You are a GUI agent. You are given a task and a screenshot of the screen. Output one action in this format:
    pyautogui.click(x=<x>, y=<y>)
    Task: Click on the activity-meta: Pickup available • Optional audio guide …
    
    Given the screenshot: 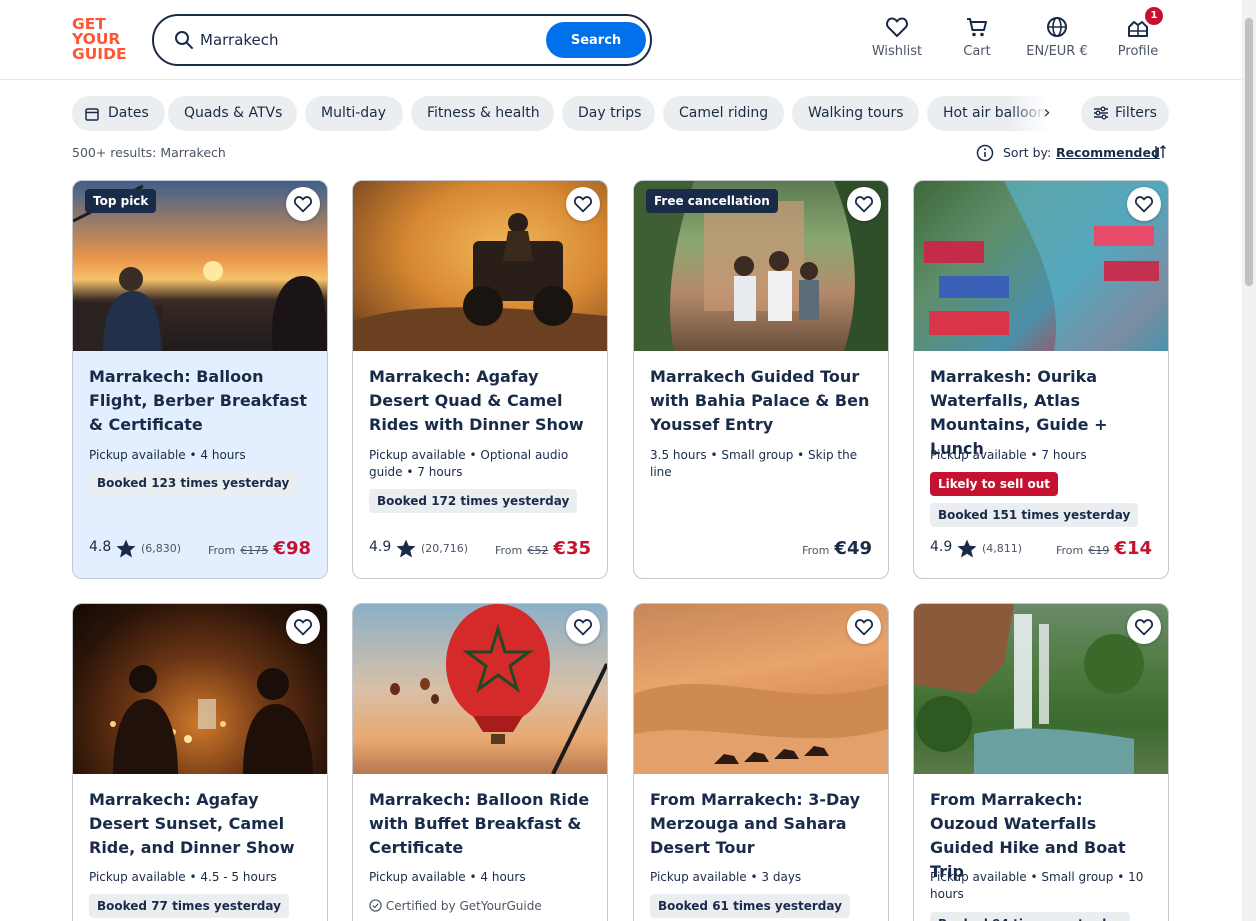 What is the action you would take?
    pyautogui.click(x=469, y=463)
    